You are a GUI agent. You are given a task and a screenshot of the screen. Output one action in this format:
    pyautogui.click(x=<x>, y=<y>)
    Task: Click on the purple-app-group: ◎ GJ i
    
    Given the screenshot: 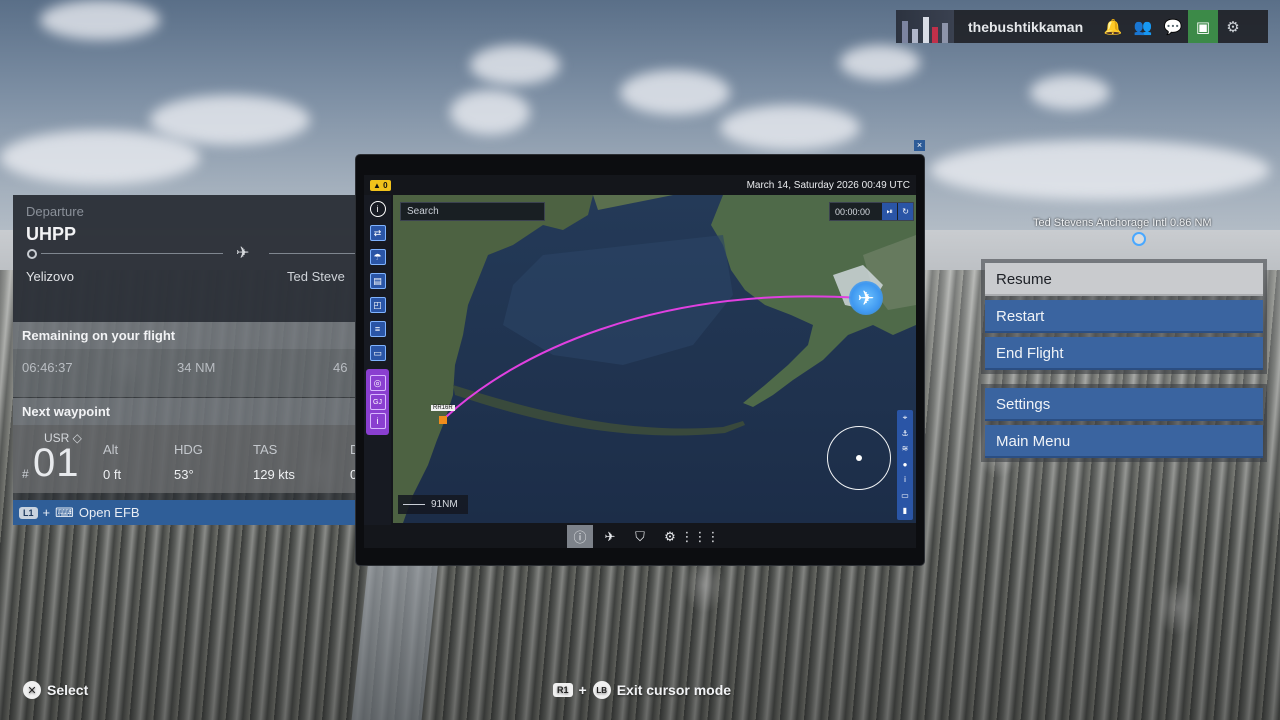 What is the action you would take?
    pyautogui.click(x=377, y=402)
    